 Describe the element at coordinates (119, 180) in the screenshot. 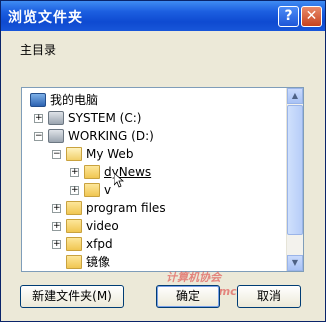

I see `mouse-cursor-icon` at that location.